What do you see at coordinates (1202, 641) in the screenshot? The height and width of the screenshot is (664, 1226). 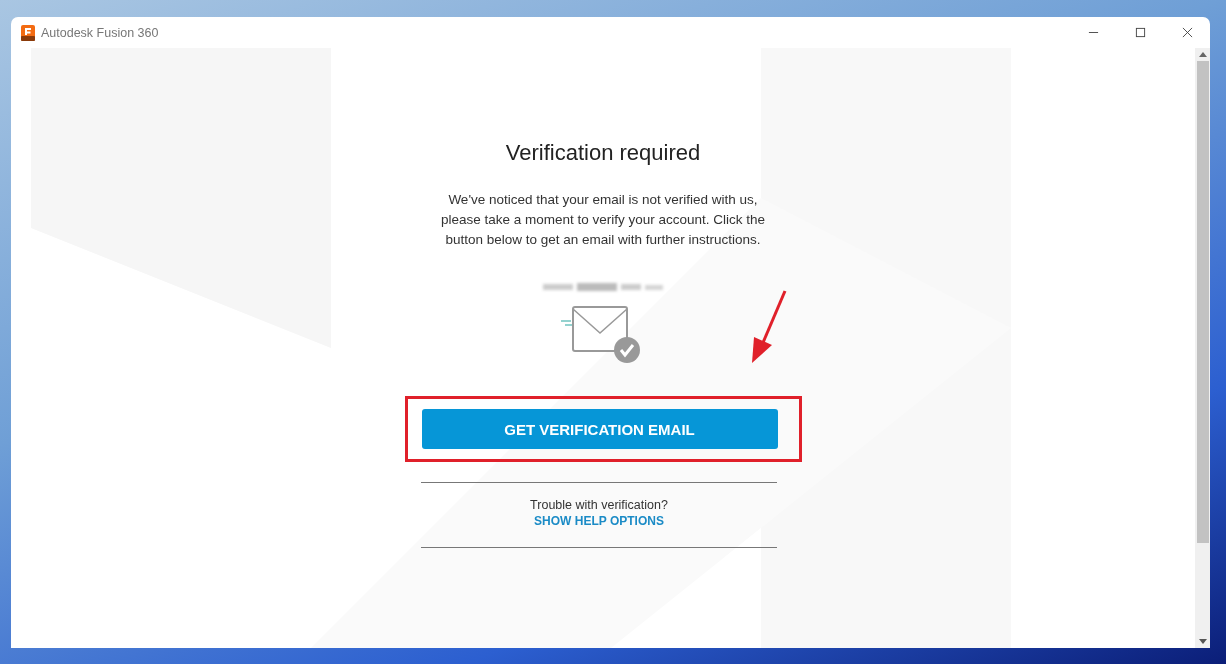 I see `scroll-down-icon` at bounding box center [1202, 641].